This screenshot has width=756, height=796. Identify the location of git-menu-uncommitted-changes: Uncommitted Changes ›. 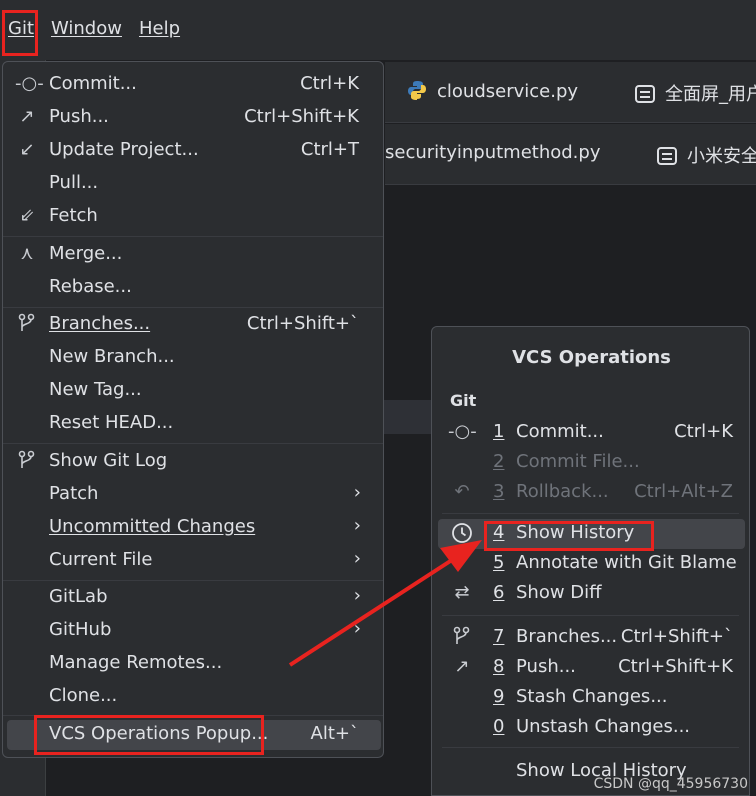
(193, 528).